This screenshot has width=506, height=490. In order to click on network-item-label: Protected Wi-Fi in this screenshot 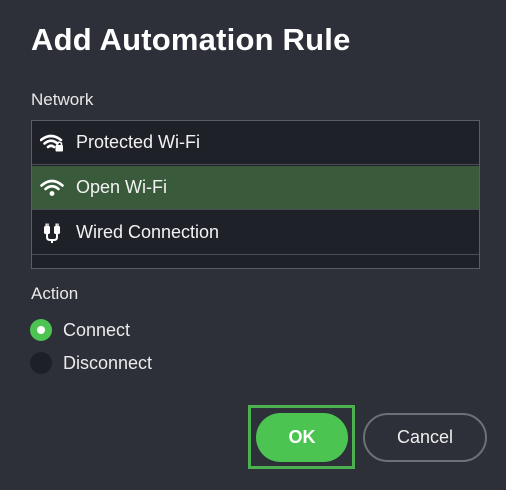, I will do `click(138, 142)`.